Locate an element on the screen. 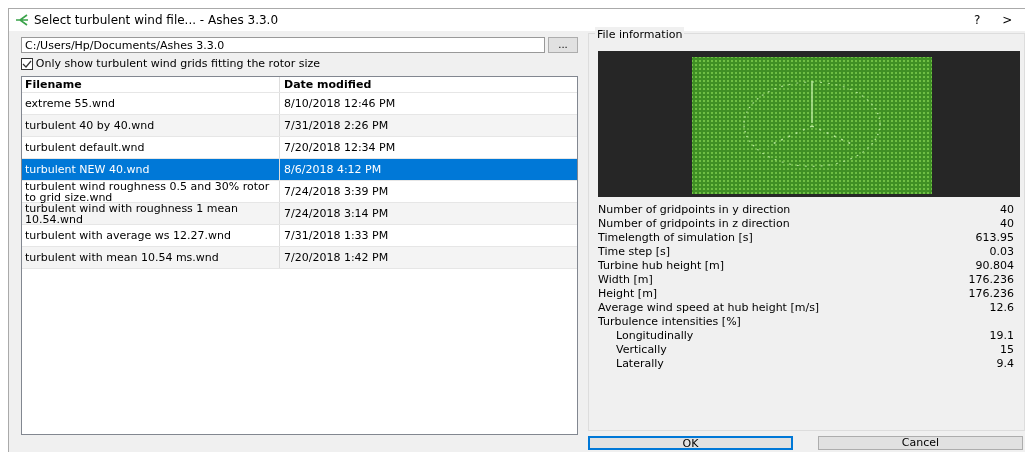 The image size is (1025, 452). table-cell: turbulent wind with roughness 1 mean 10.54.wnd is located at coordinates (151, 214).